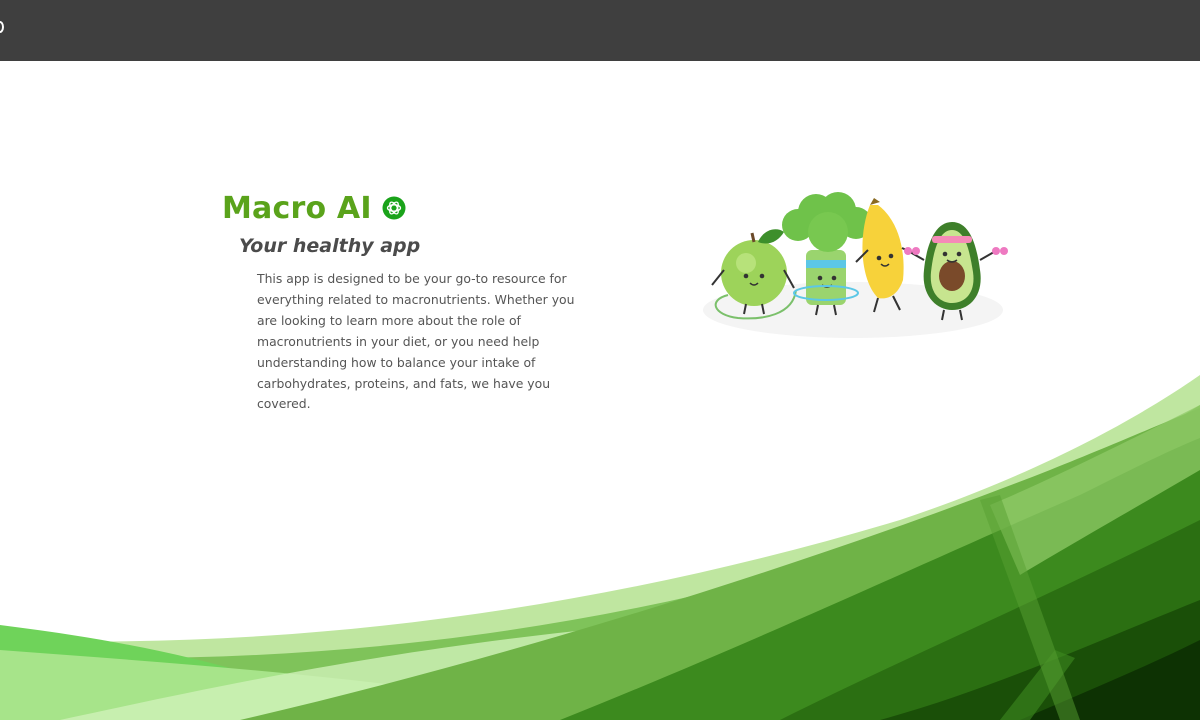 This screenshot has width=1200, height=720. Describe the element at coordinates (432, 208) in the screenshot. I see `title-row: Macro AI` at that location.